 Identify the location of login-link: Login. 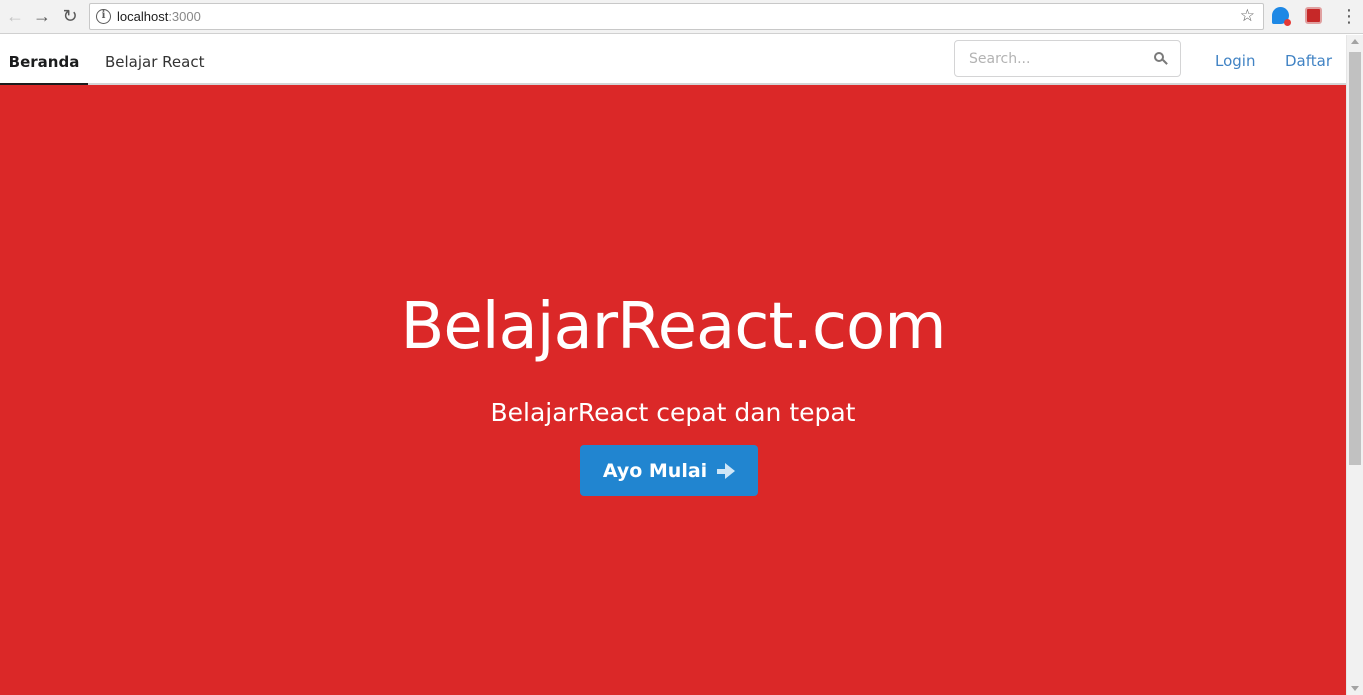
(1235, 60).